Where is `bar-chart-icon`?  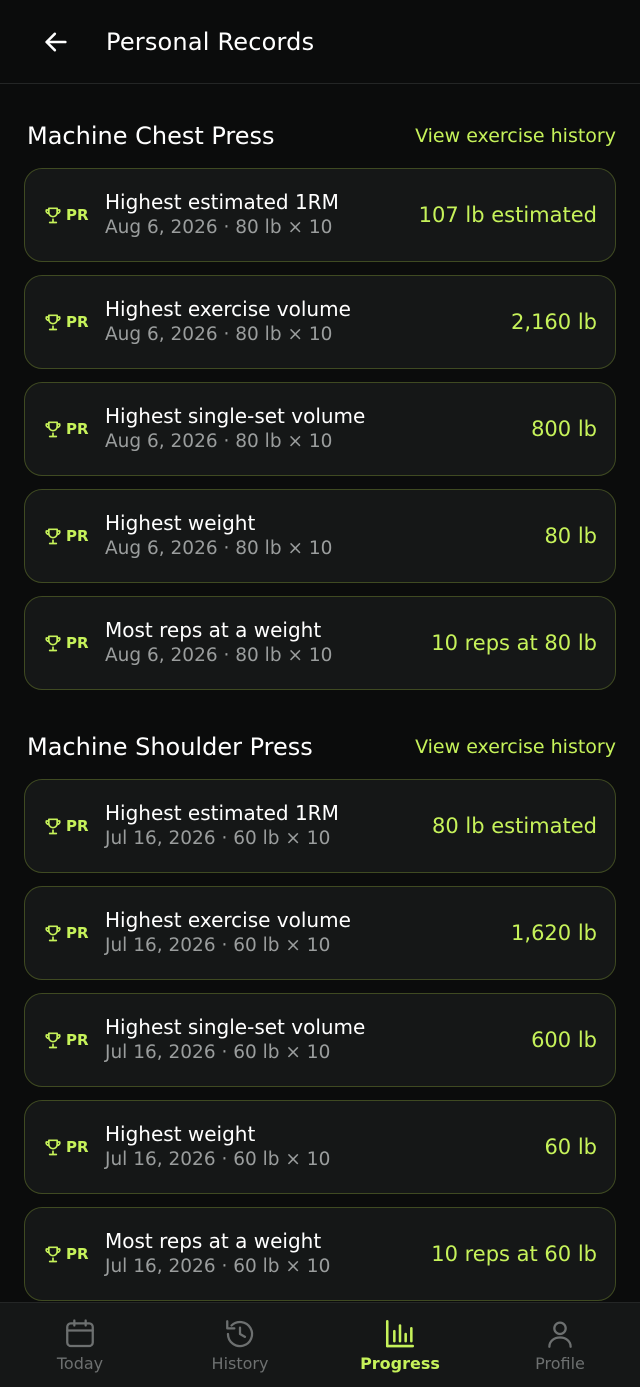 bar-chart-icon is located at coordinates (400, 1333).